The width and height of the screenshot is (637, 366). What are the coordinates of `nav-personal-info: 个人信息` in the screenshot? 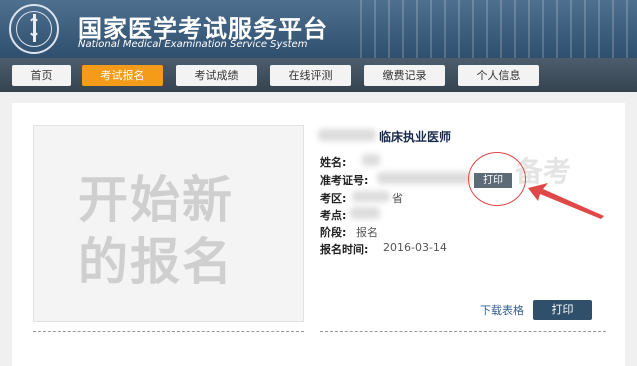 It's located at (498, 75).